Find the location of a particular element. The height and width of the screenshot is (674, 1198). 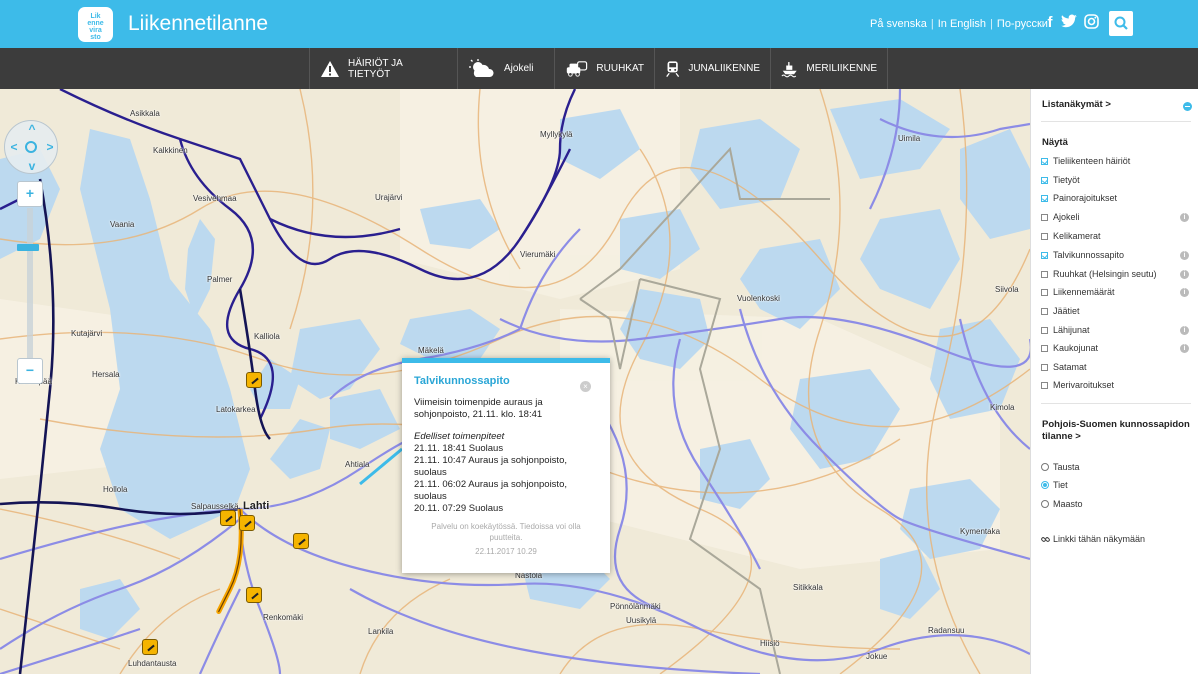

app-title: Liikennetilanne is located at coordinates (198, 24).